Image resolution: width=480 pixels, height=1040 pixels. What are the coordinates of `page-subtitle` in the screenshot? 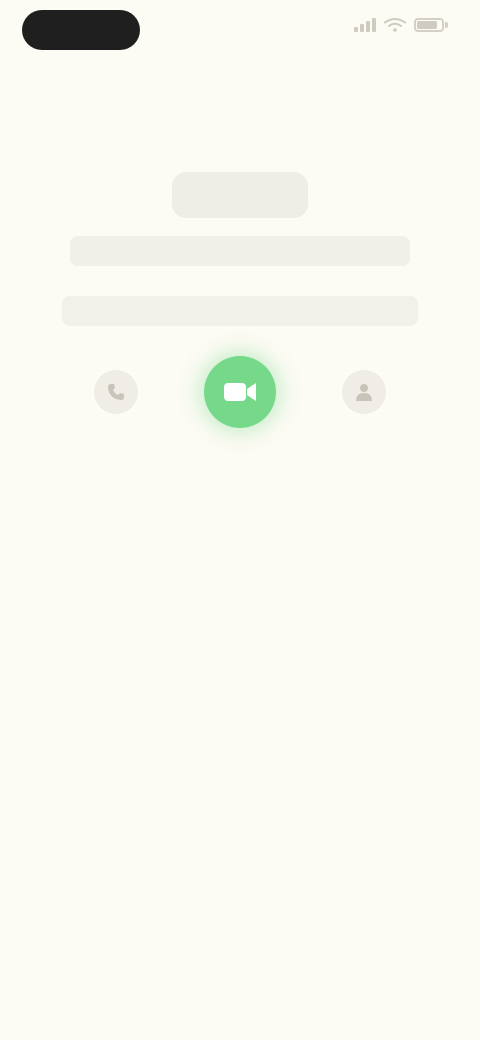 It's located at (240, 251).